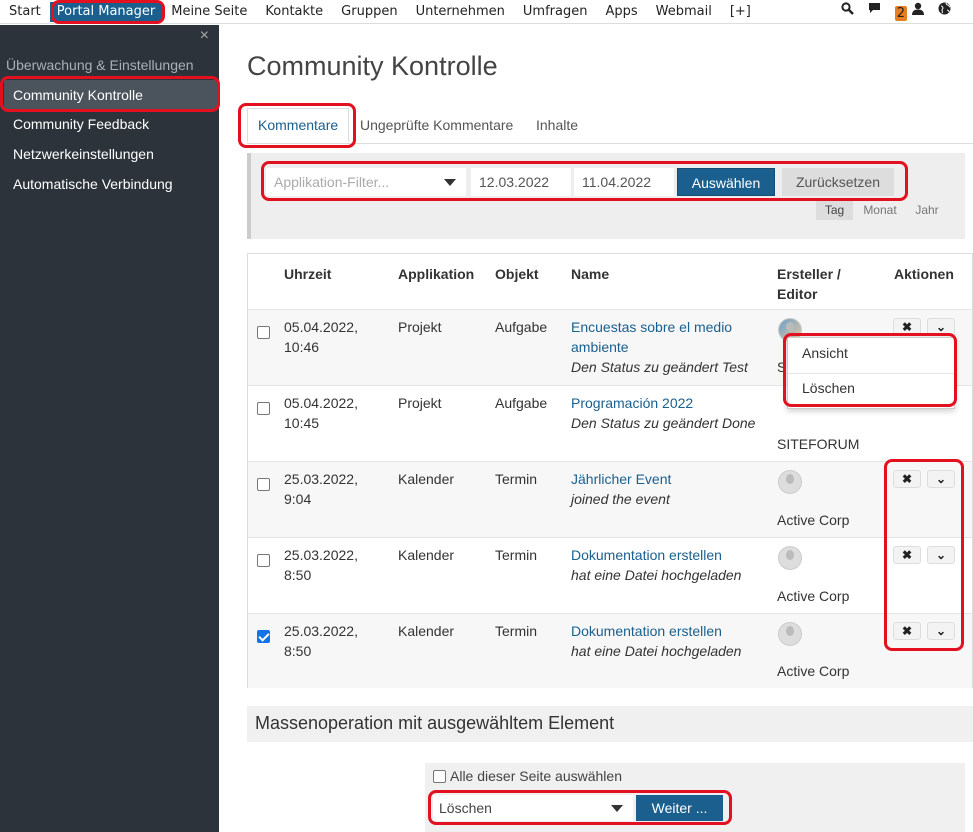  I want to click on date-to-input: 11.04.2022, so click(624, 182).